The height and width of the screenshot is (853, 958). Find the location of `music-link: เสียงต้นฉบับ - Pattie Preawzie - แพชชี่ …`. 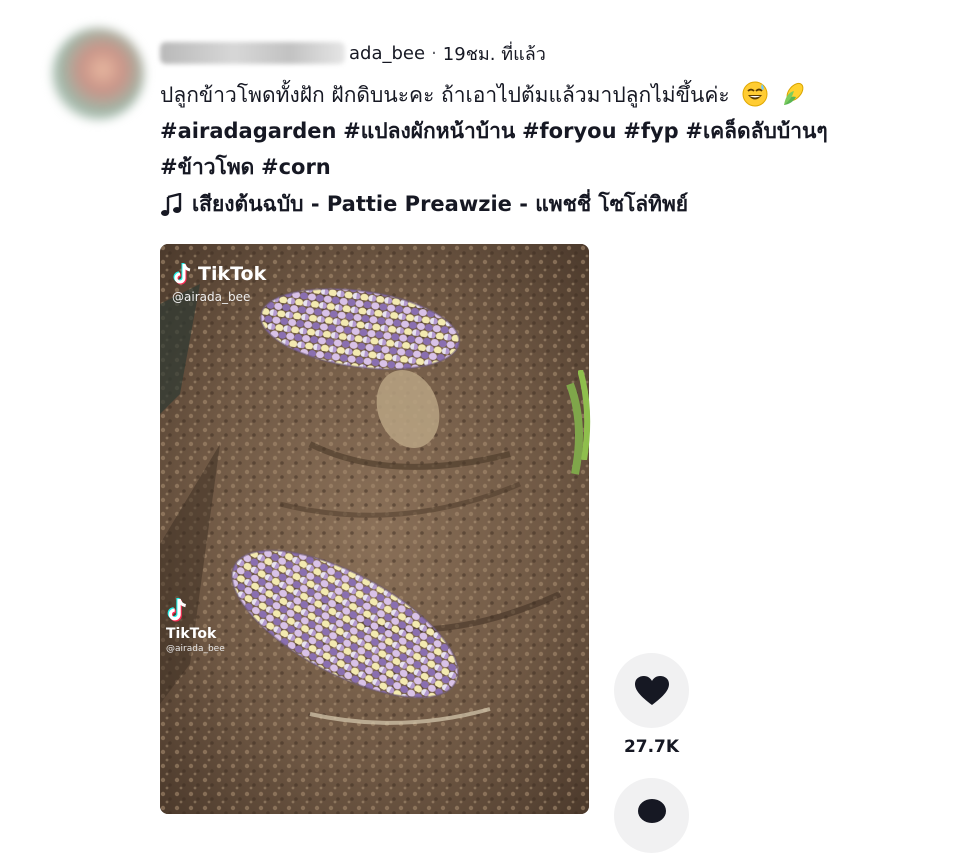

music-link: เสียงต้นฉบับ - Pattie Preawzie - แพชชี่ … is located at coordinates (424, 204).